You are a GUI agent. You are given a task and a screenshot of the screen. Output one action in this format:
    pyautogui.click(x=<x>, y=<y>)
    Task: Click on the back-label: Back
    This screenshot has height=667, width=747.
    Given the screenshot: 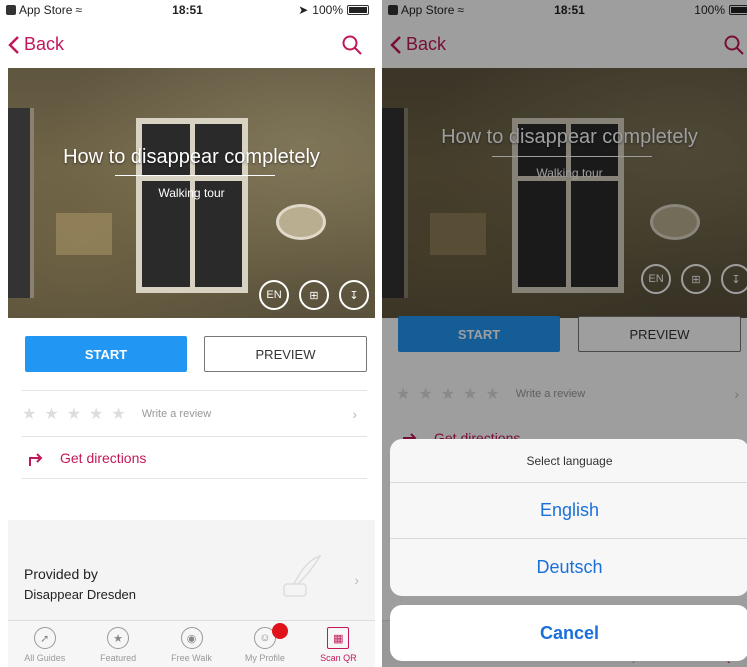 What is the action you would take?
    pyautogui.click(x=44, y=44)
    